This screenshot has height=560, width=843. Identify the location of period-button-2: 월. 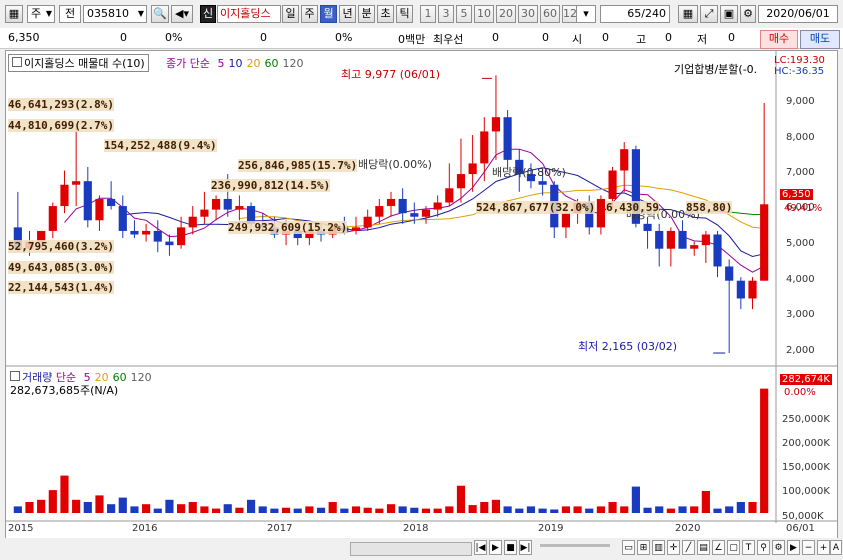
(328, 14).